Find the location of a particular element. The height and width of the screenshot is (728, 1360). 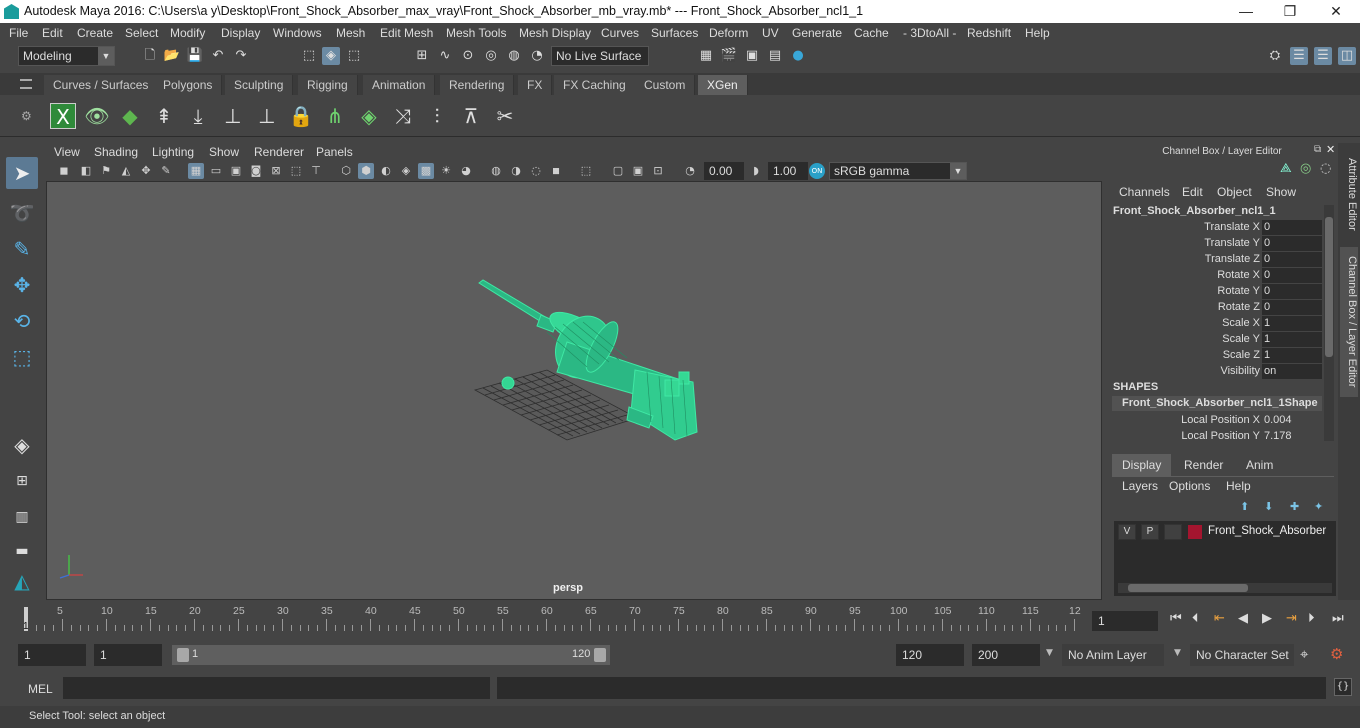

menu-display: Display is located at coordinates (240, 33).